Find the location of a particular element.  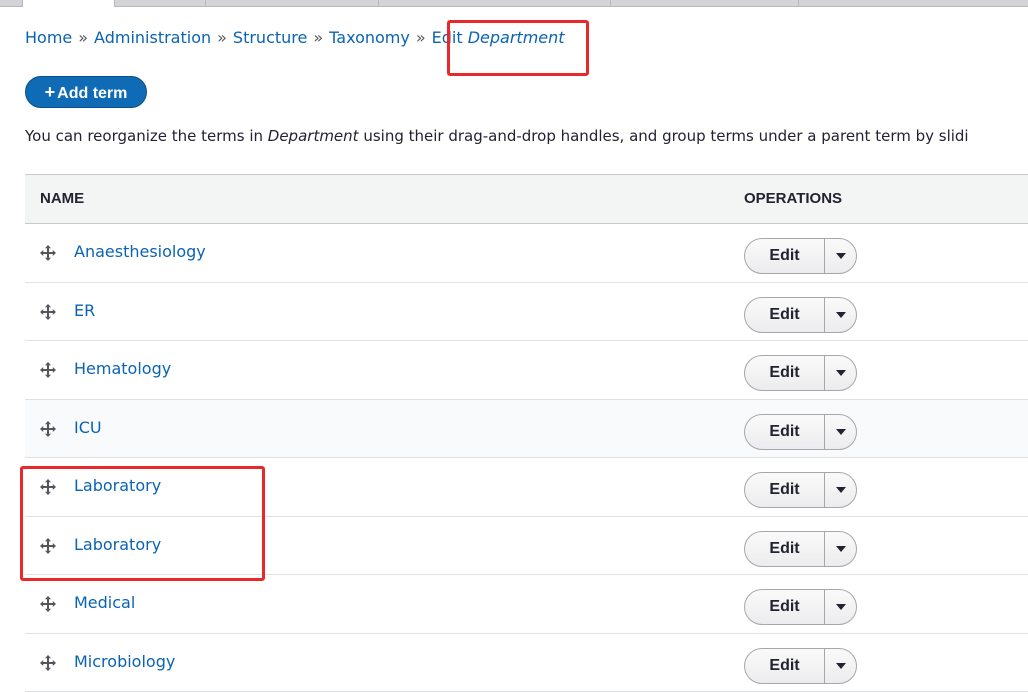

add-term-label: Add term is located at coordinates (92, 93).